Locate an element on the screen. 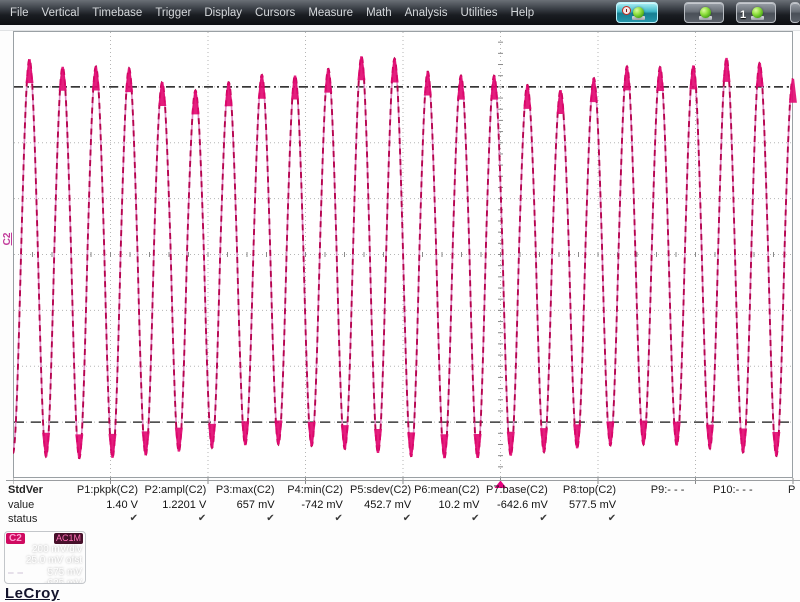  param-value-p6: 10.2 mV is located at coordinates (459, 505).